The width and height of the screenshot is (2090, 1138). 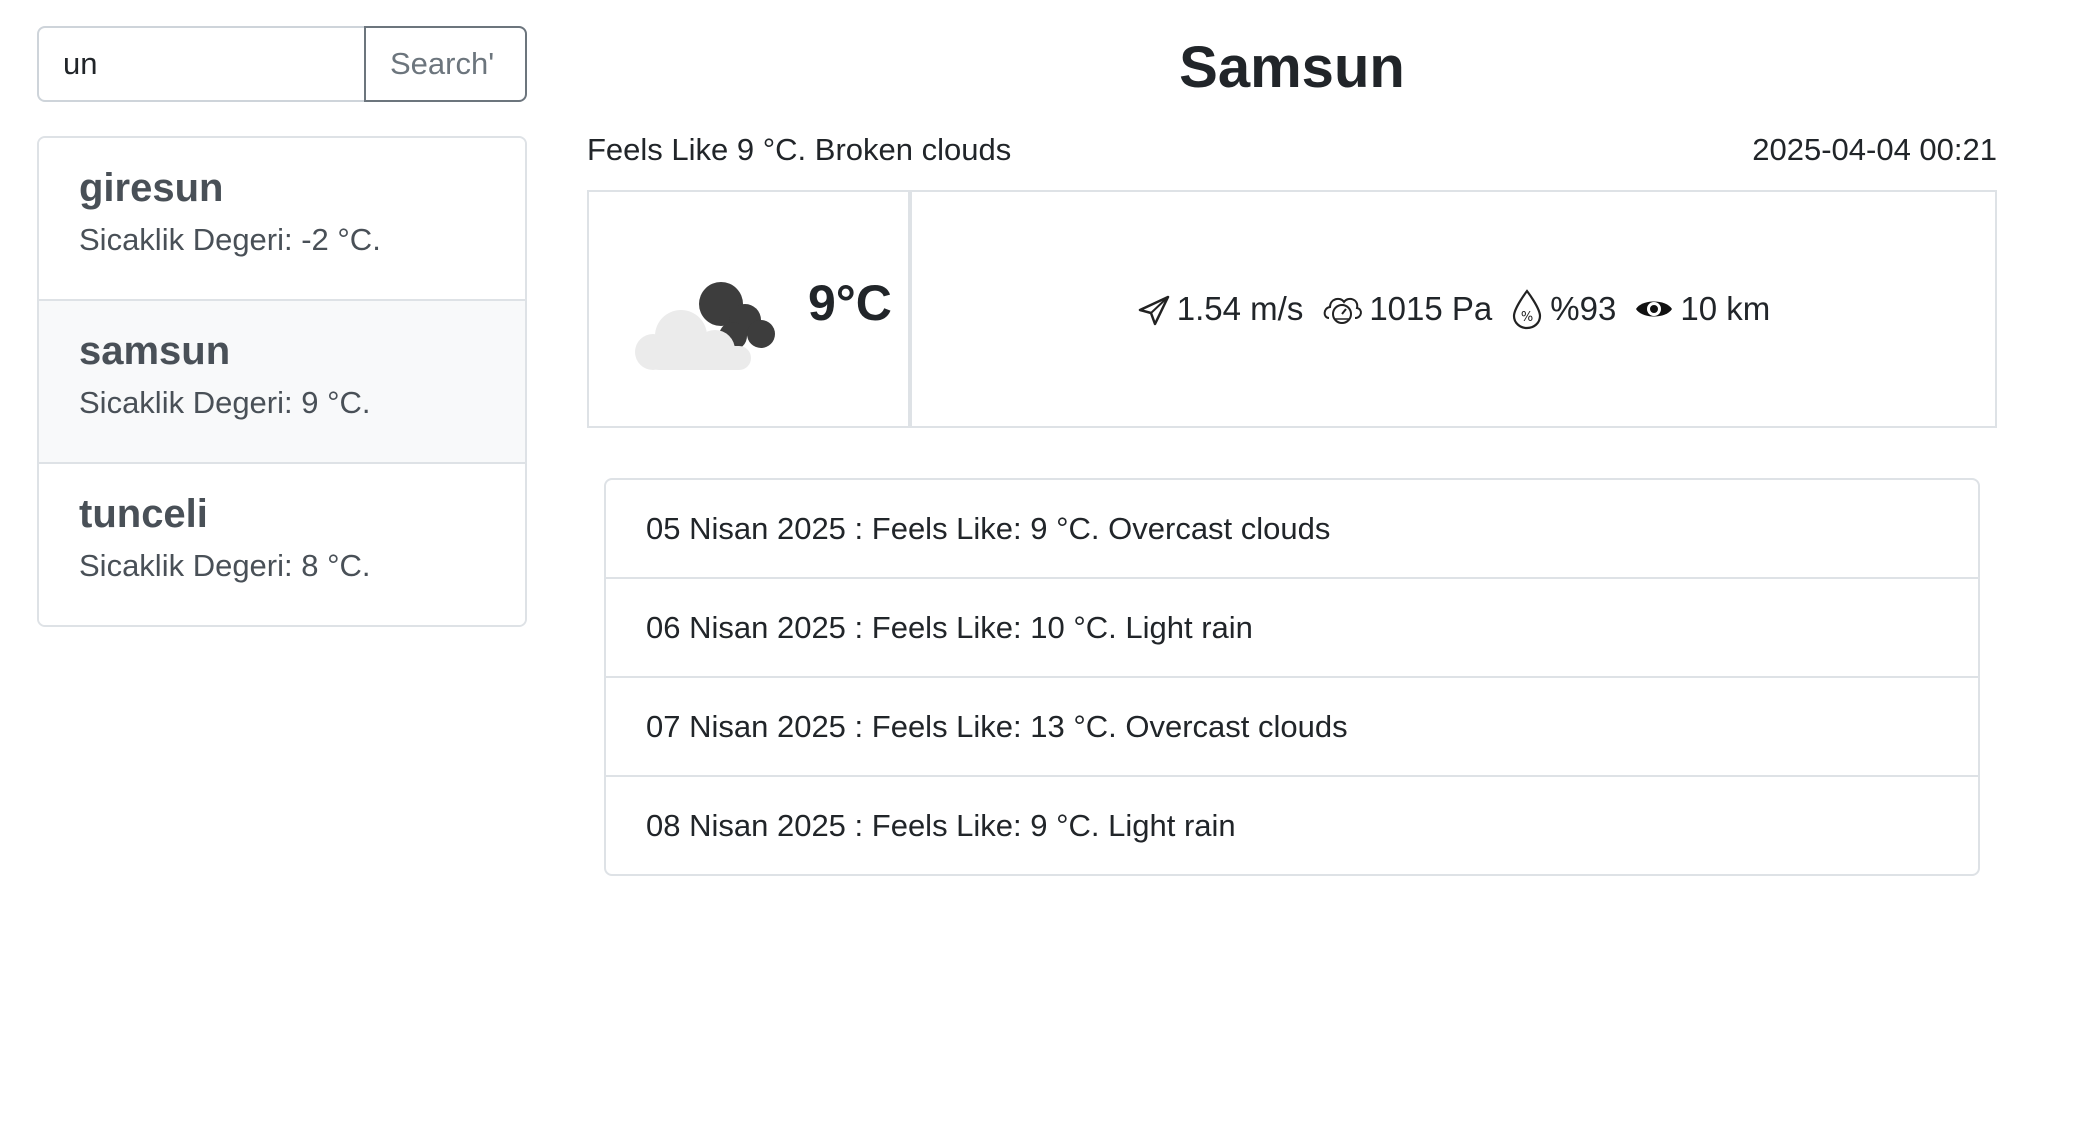 I want to click on visibility-stat: 10 km, so click(x=1702, y=309).